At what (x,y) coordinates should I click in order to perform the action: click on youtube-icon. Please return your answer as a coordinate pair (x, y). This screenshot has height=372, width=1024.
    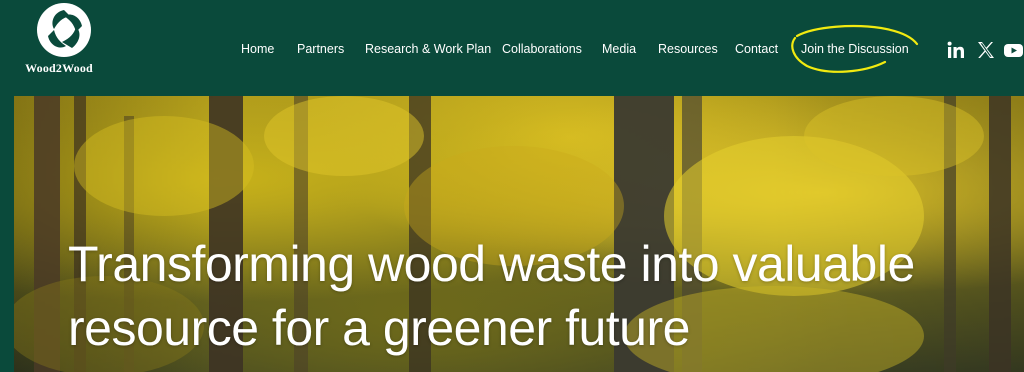
    Looking at the image, I should click on (1013, 50).